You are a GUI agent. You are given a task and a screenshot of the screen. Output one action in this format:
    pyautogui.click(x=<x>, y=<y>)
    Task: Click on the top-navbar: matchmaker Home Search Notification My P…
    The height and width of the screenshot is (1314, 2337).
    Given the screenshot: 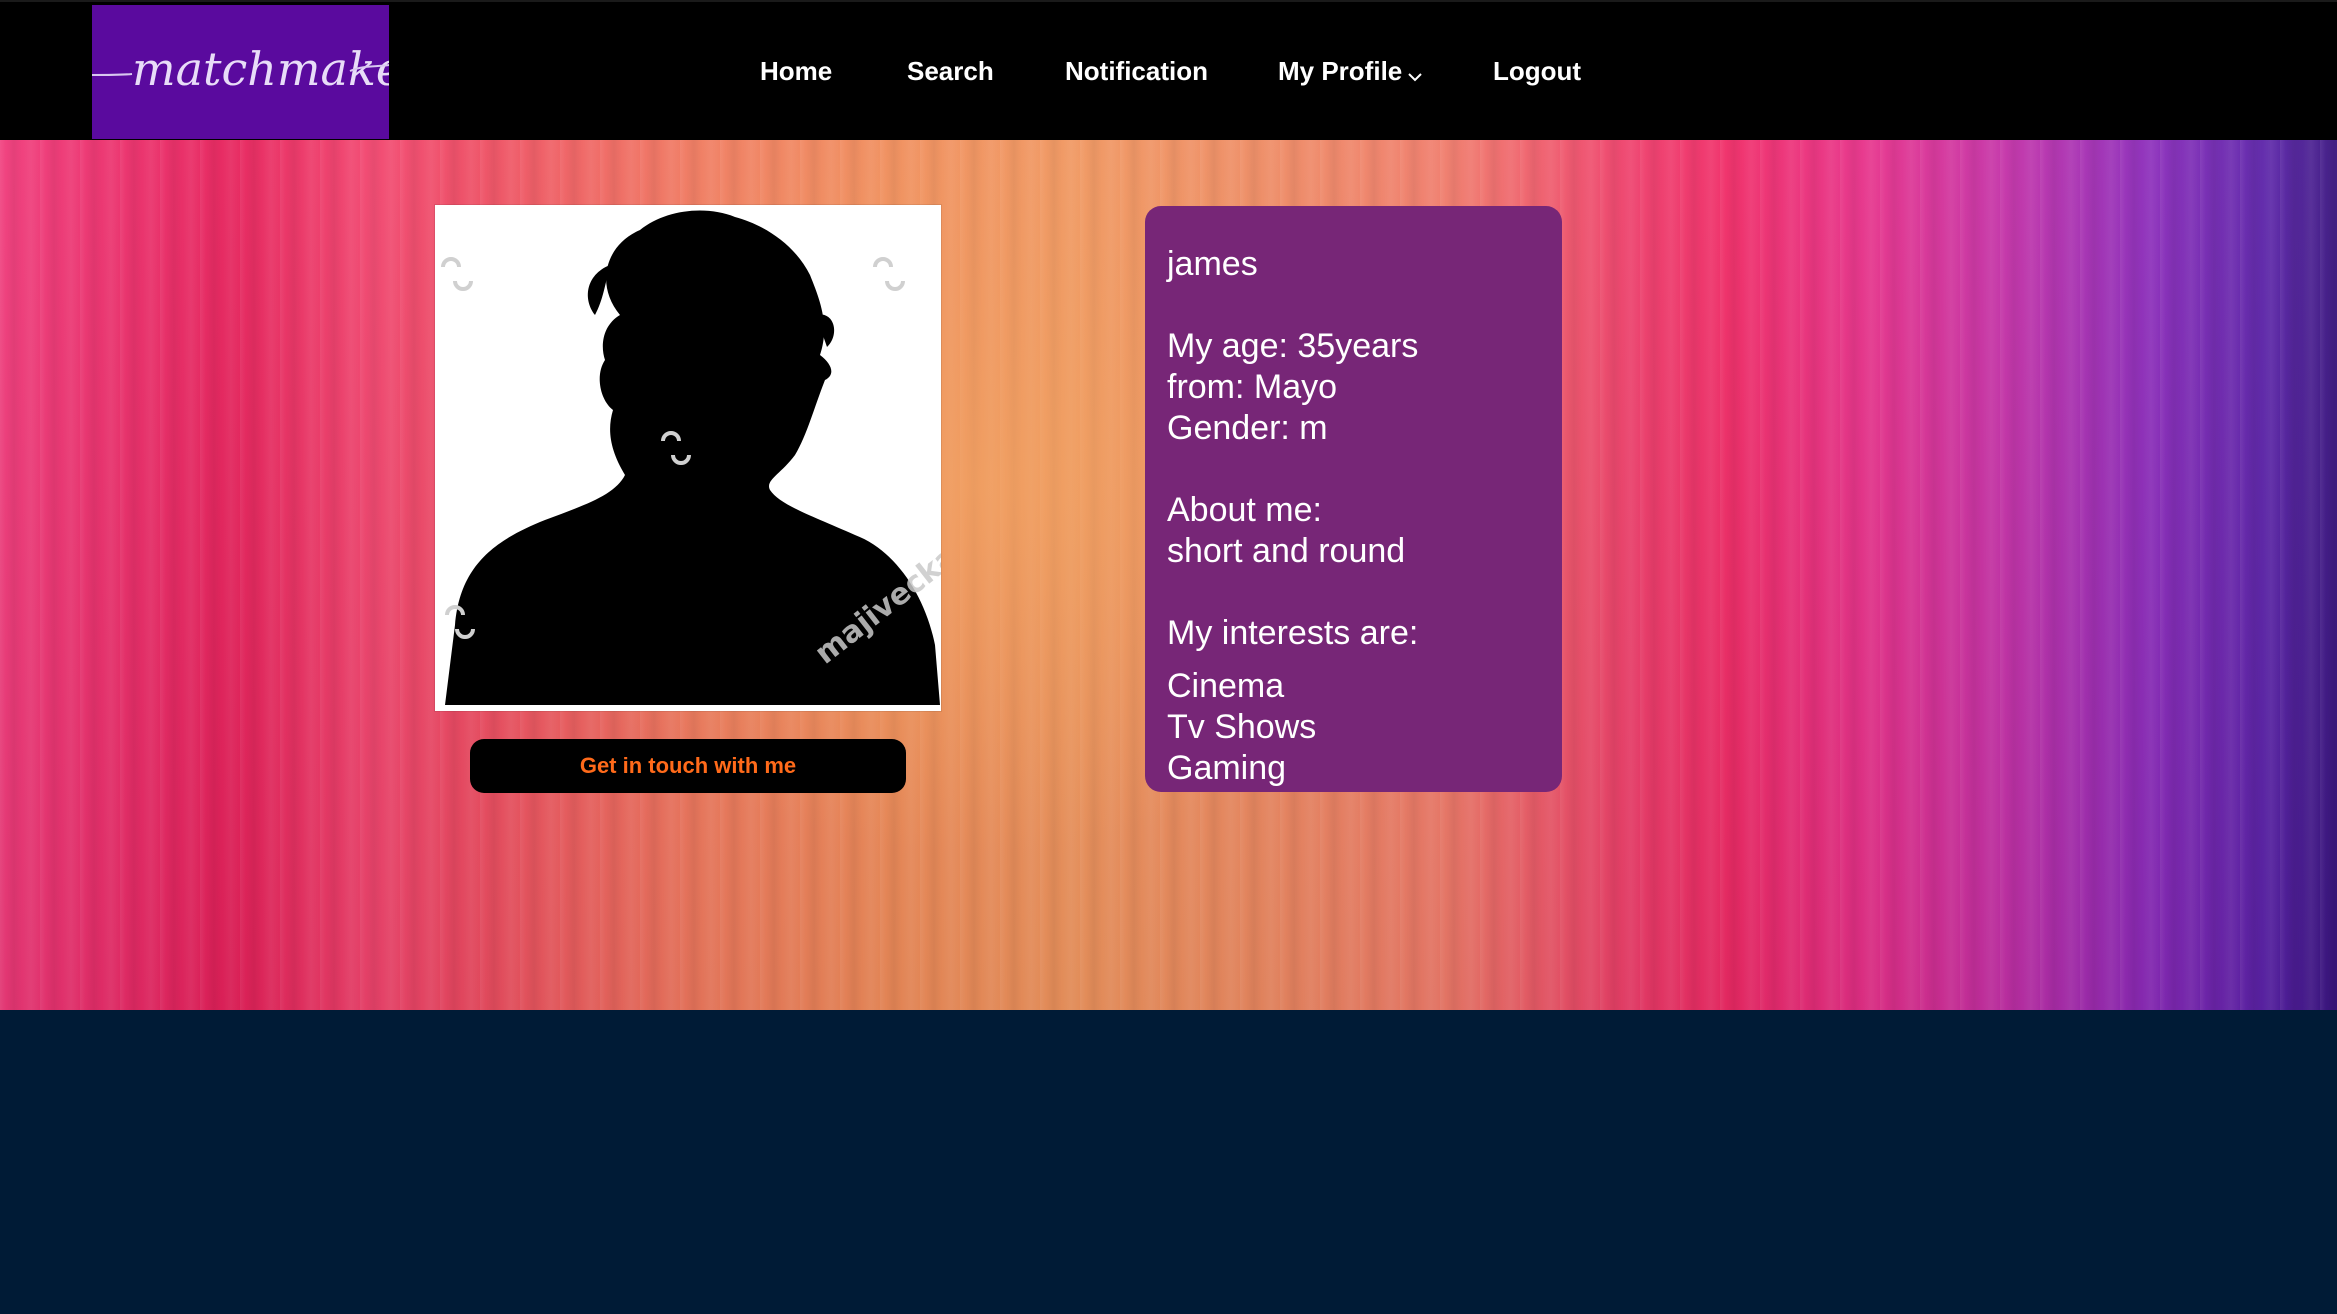 What is the action you would take?
    pyautogui.click(x=1168, y=70)
    